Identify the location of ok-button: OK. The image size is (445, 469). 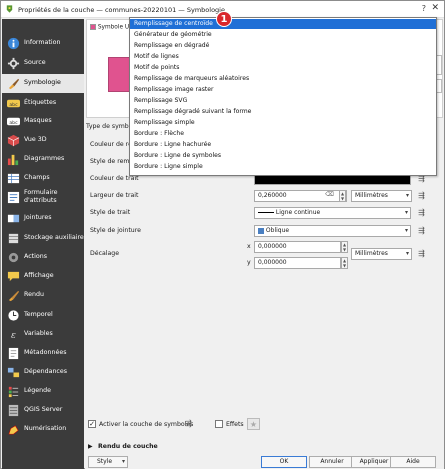
(284, 462).